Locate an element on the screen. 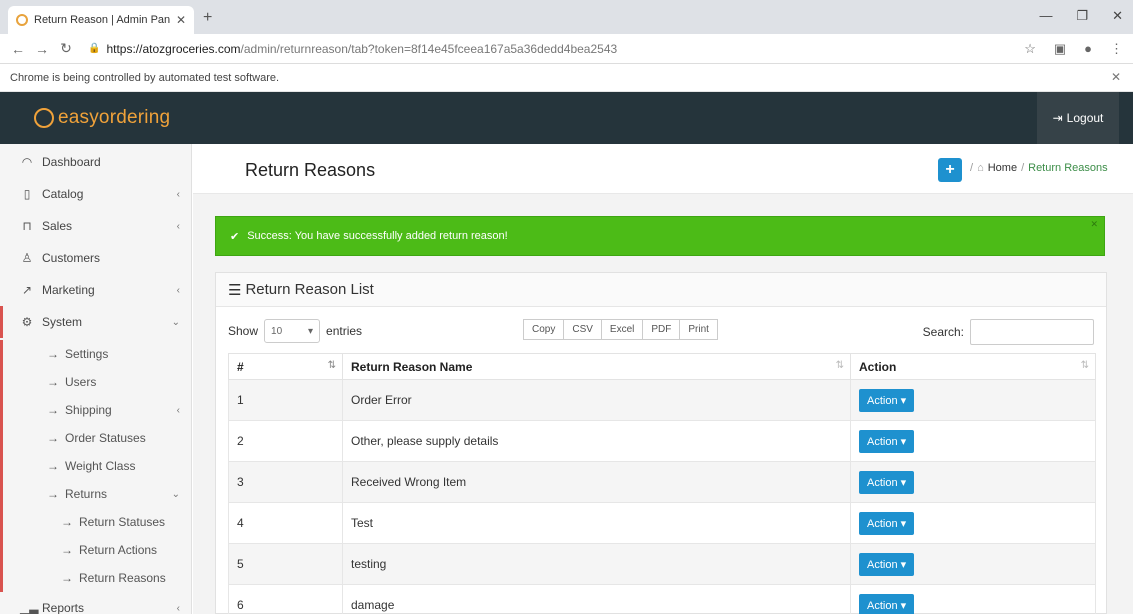 The image size is (1133, 614). add-button: + is located at coordinates (950, 170).